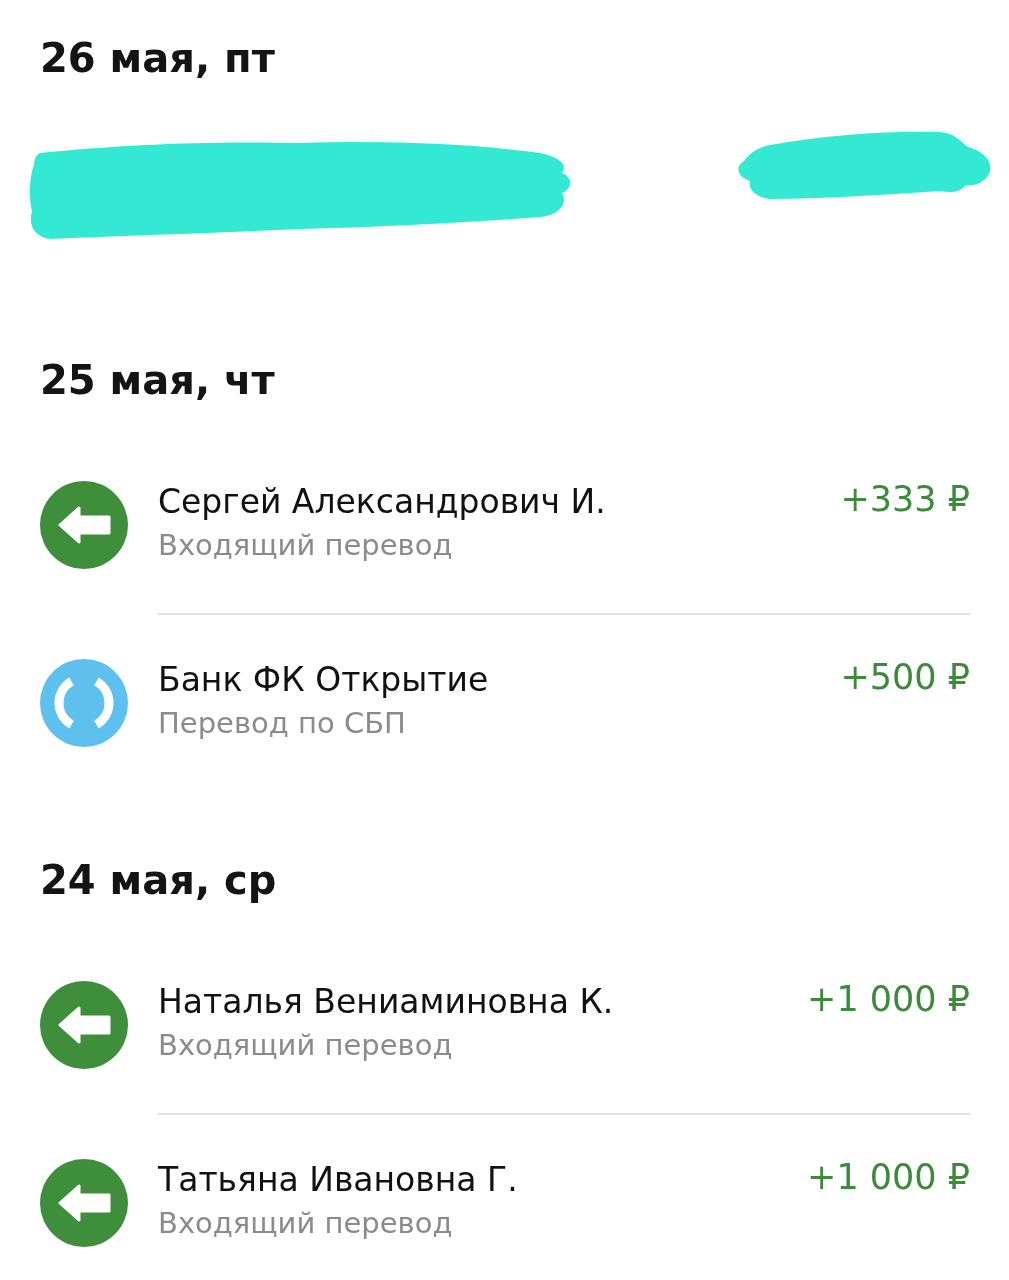  Describe the element at coordinates (158, 880) in the screenshot. I see `date-heading: 24 мая, ср` at that location.